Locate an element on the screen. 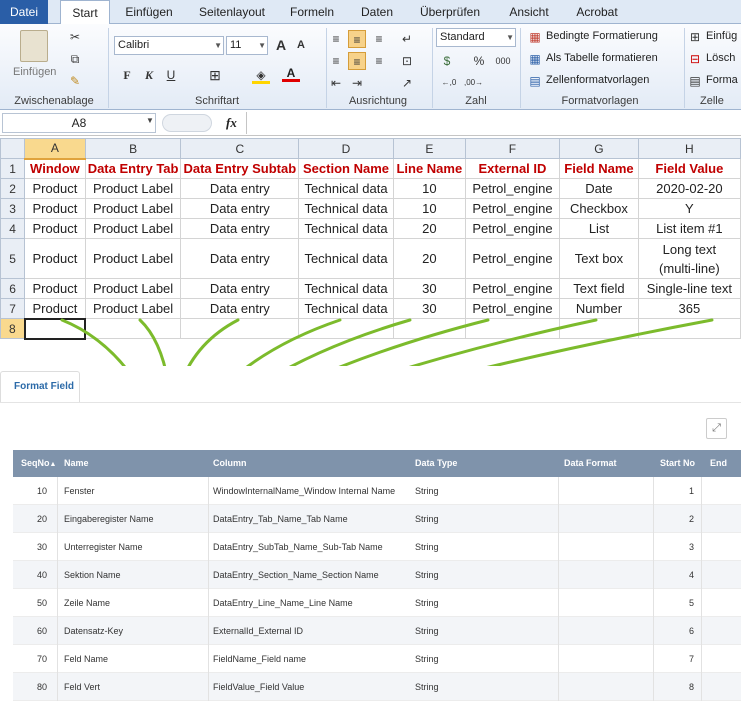 This screenshot has height=706, width=741. align-top-icon: ≡ is located at coordinates (336, 39).